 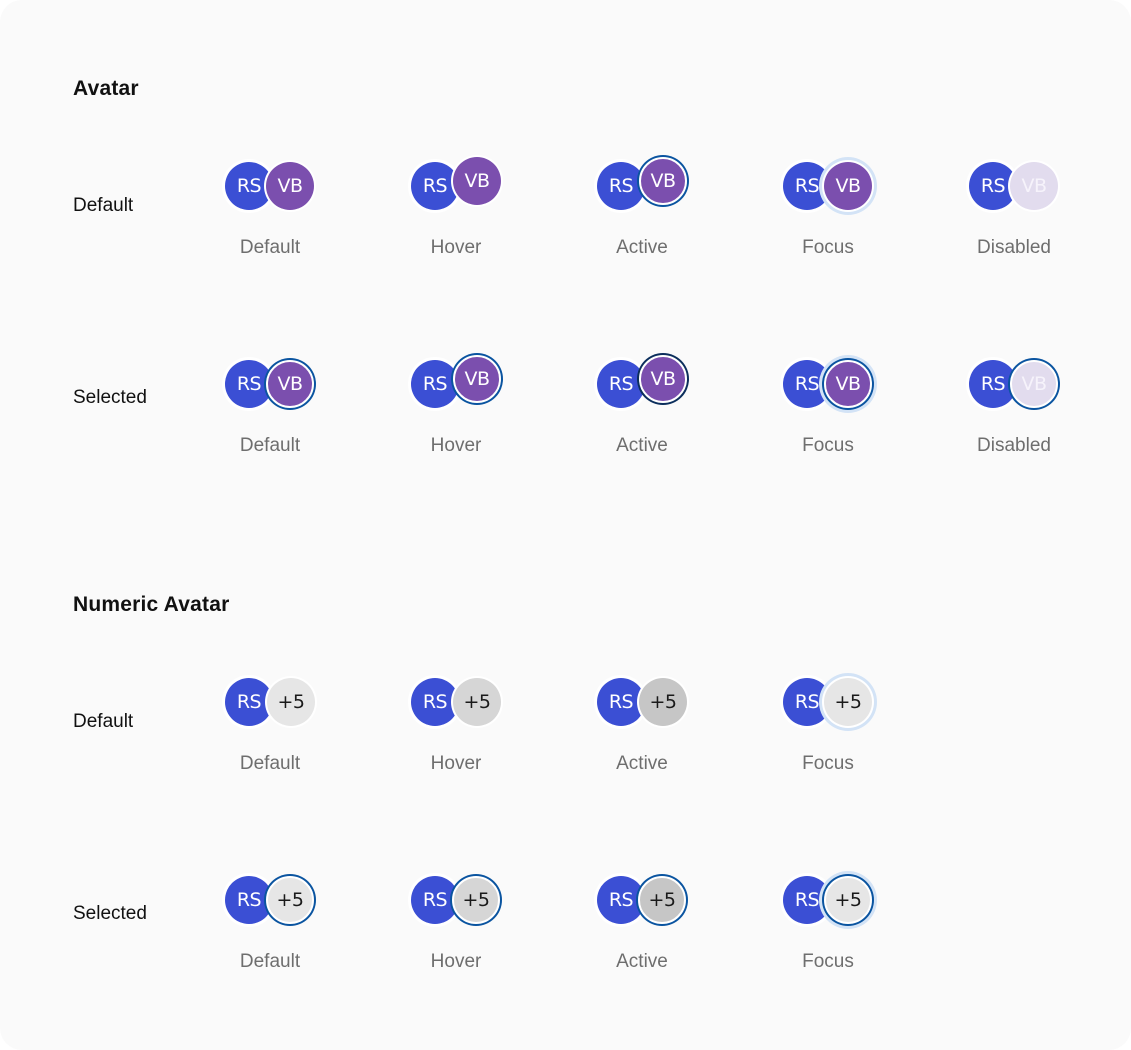 What do you see at coordinates (456, 220) in the screenshot?
I see `avatar-group-hover: RS VB Hover` at bounding box center [456, 220].